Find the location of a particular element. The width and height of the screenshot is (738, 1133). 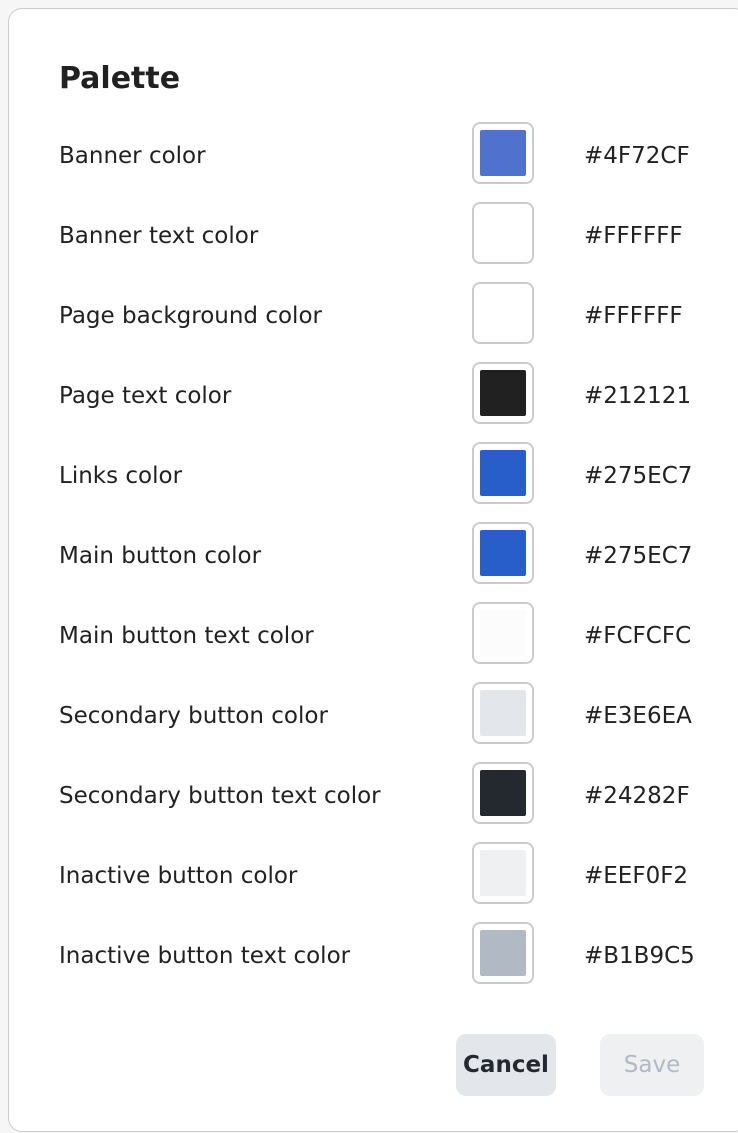

hex-value: #FCFCFC is located at coordinates (638, 636).